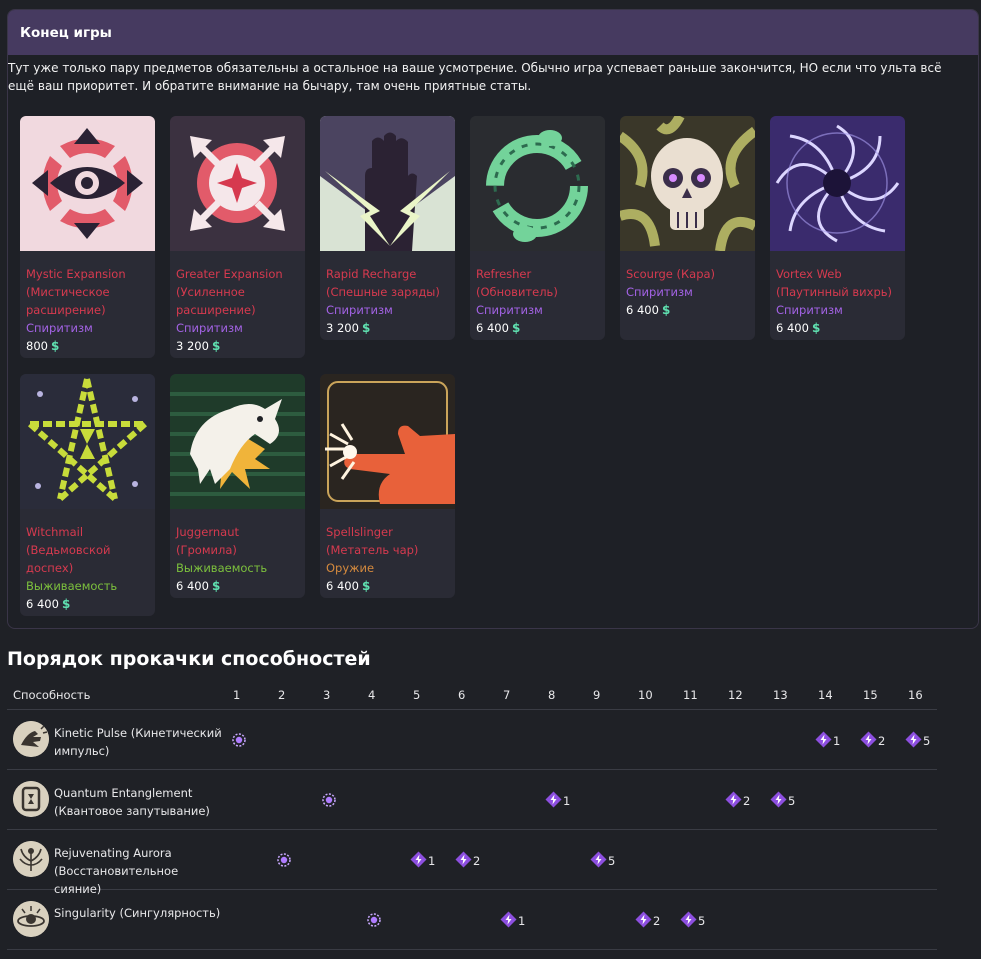 The height and width of the screenshot is (959, 981). Describe the element at coordinates (671, 274) in the screenshot. I see `item-name: Scourge (Кара)` at that location.